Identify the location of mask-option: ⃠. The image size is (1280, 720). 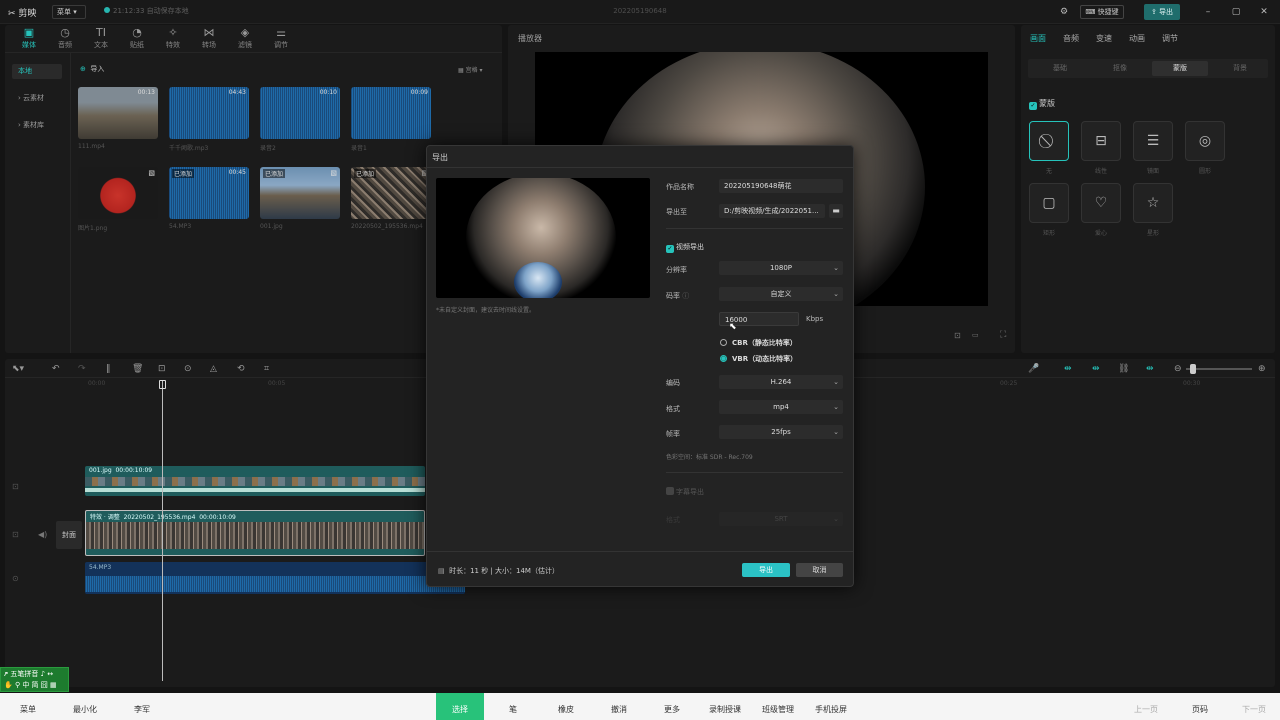
(1049, 141).